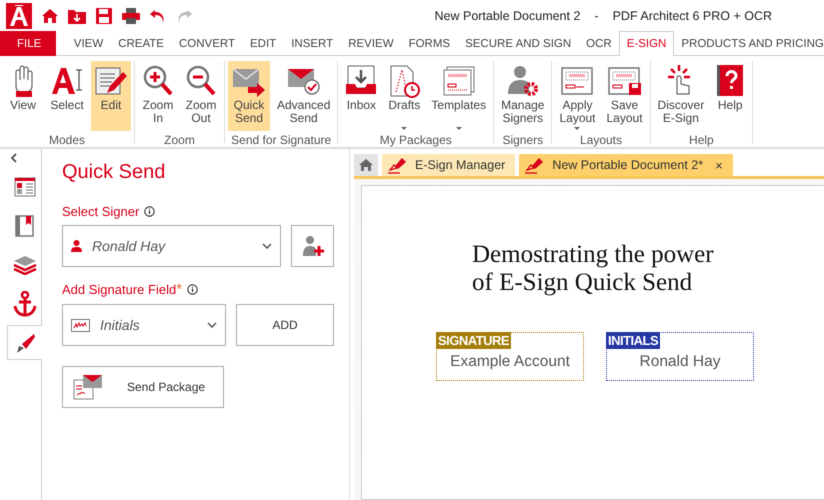  I want to click on zoom-in-icon, so click(158, 81).